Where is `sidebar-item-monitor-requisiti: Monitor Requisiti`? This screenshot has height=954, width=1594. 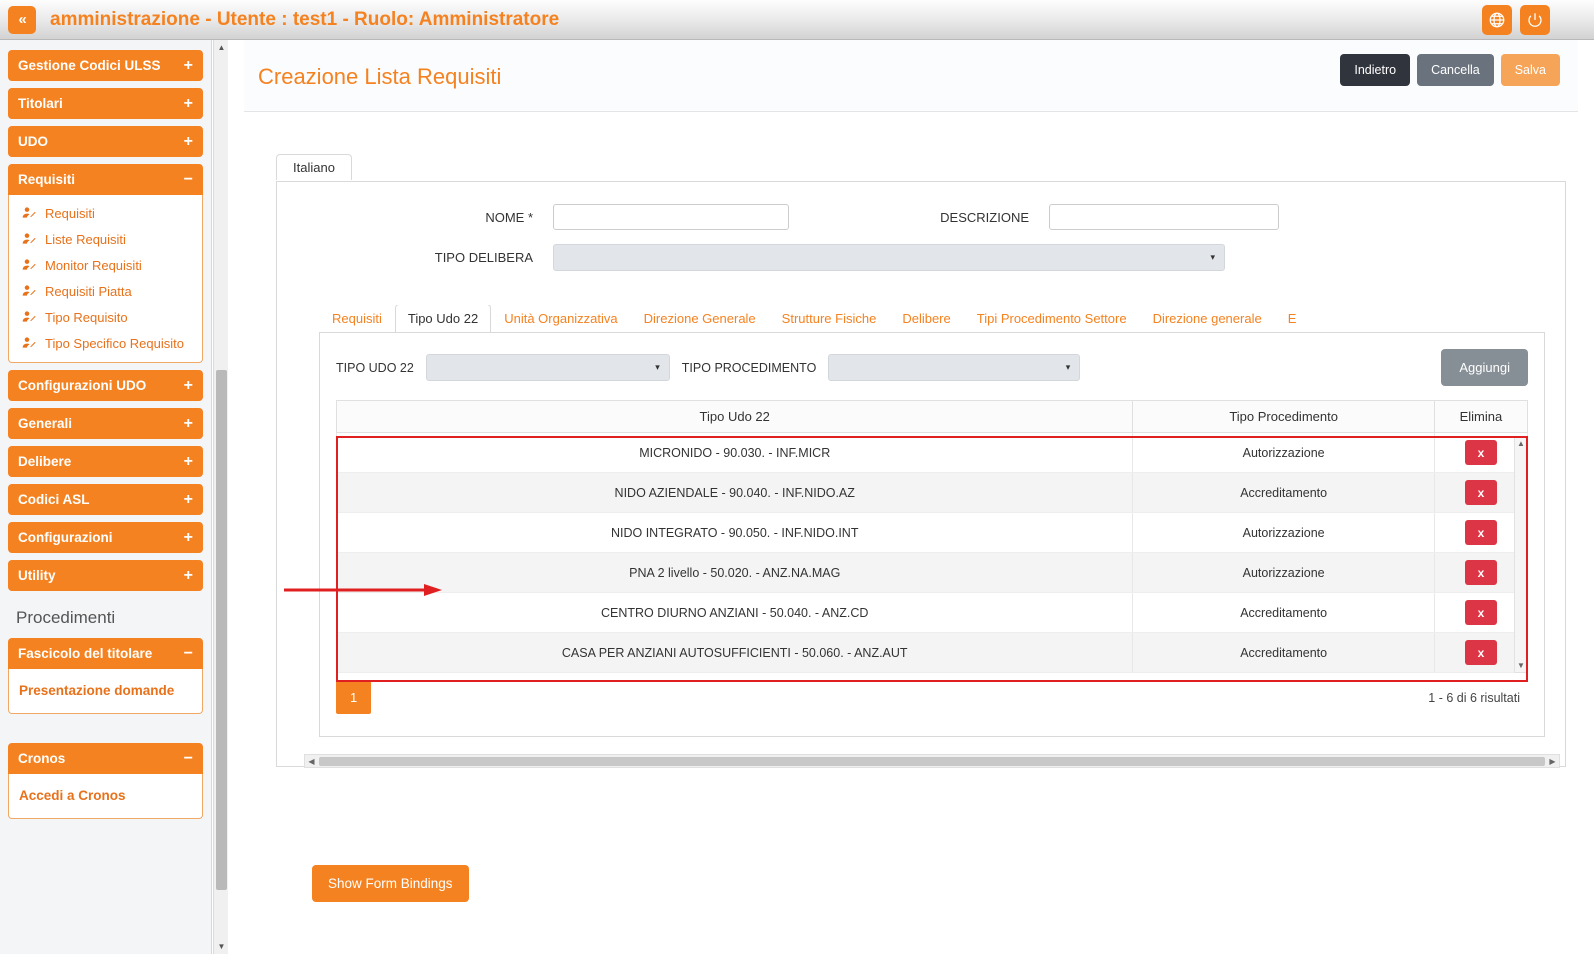
sidebar-item-monitor-requisiti: Monitor Requisiti is located at coordinates (105, 265).